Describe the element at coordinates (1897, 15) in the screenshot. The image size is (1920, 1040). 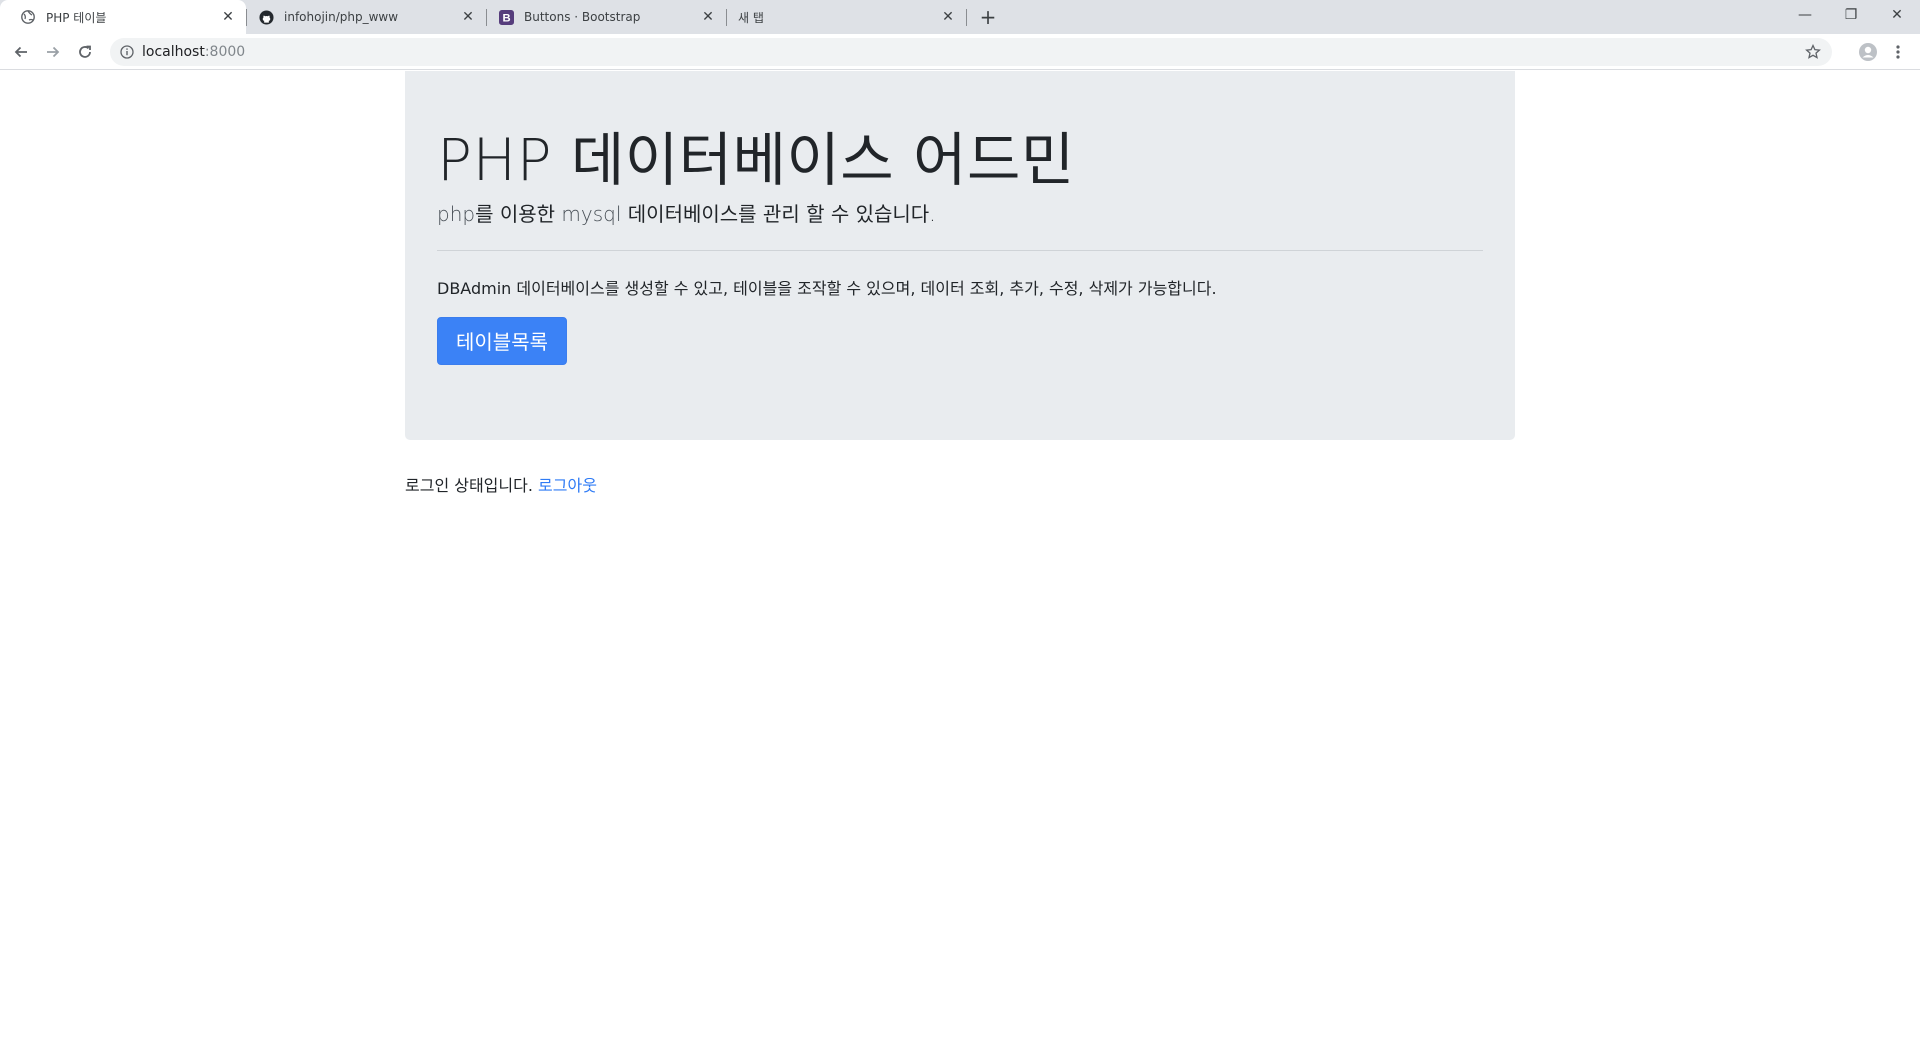
I see `window-close-button: ✕` at that location.